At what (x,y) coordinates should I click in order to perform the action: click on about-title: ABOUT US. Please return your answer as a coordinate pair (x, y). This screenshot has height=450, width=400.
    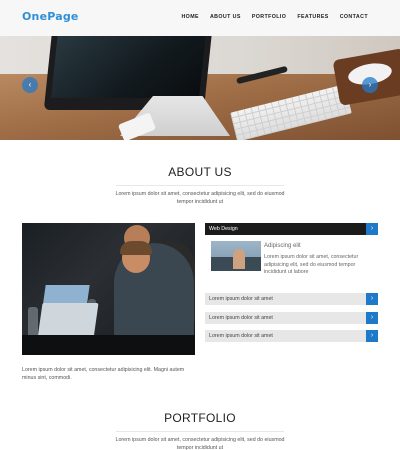
    Looking at the image, I should click on (200, 172).